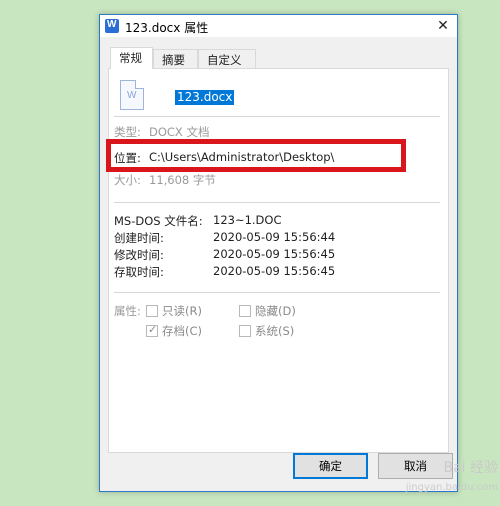  Describe the element at coordinates (139, 238) in the screenshot. I see `created-label: 创建时间:` at that location.